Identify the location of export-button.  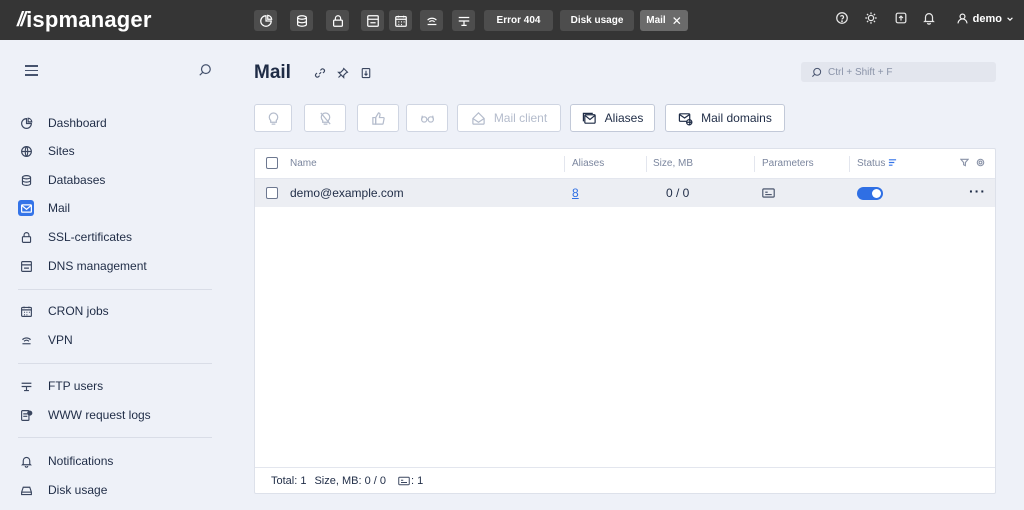
(901, 18).